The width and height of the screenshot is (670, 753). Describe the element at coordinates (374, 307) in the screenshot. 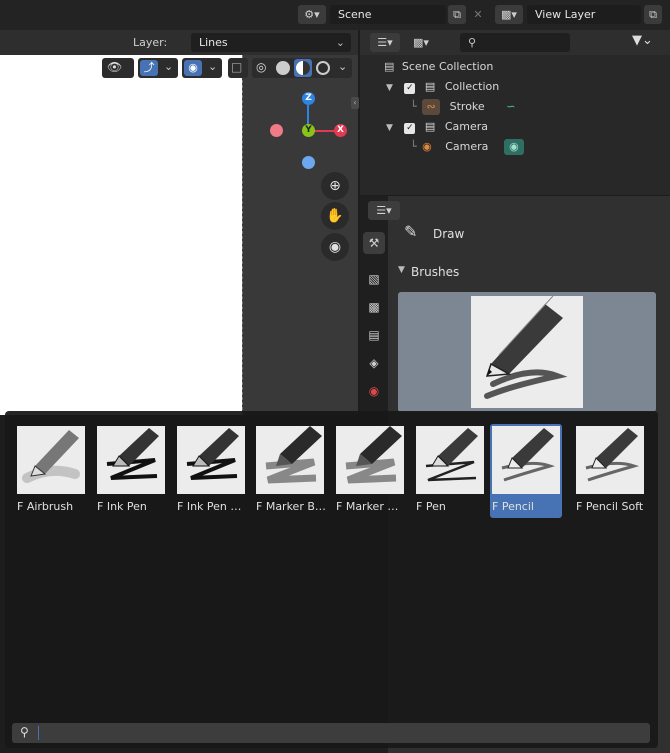

I see `output-tab-icon: ▩` at that location.